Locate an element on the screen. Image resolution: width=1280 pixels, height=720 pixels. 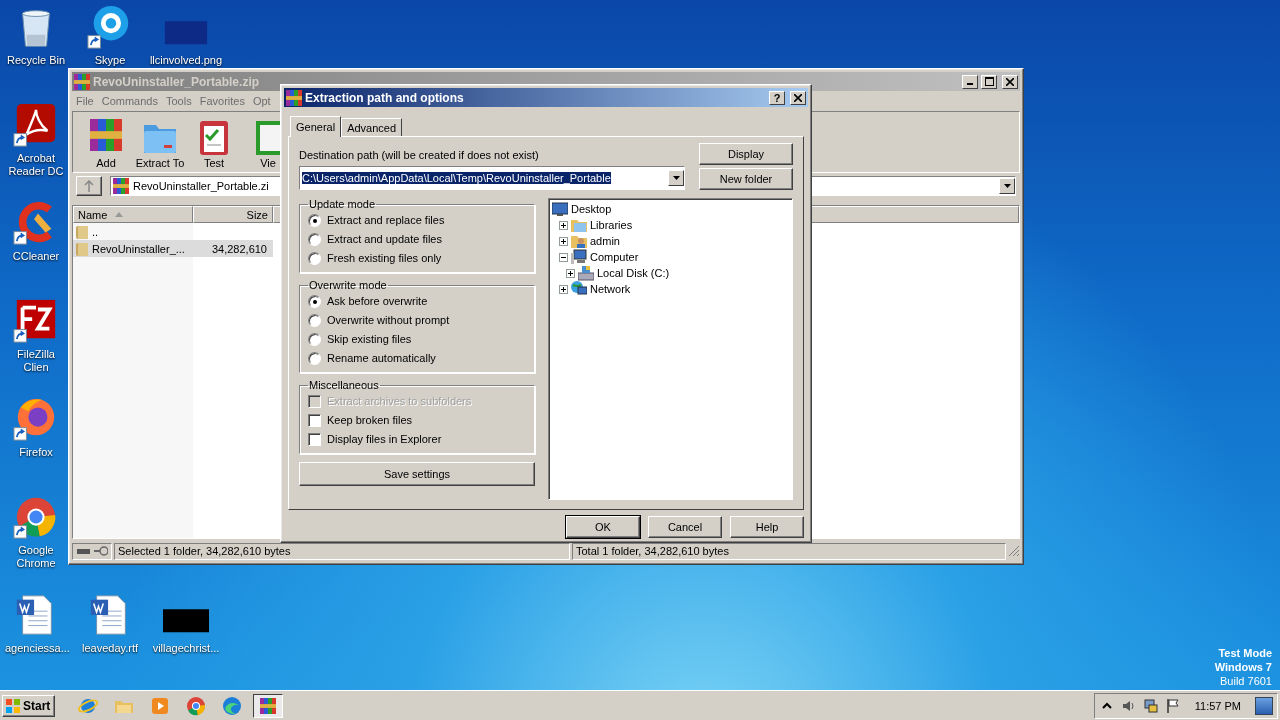
group-title: Update mode is located at coordinates (342, 204).